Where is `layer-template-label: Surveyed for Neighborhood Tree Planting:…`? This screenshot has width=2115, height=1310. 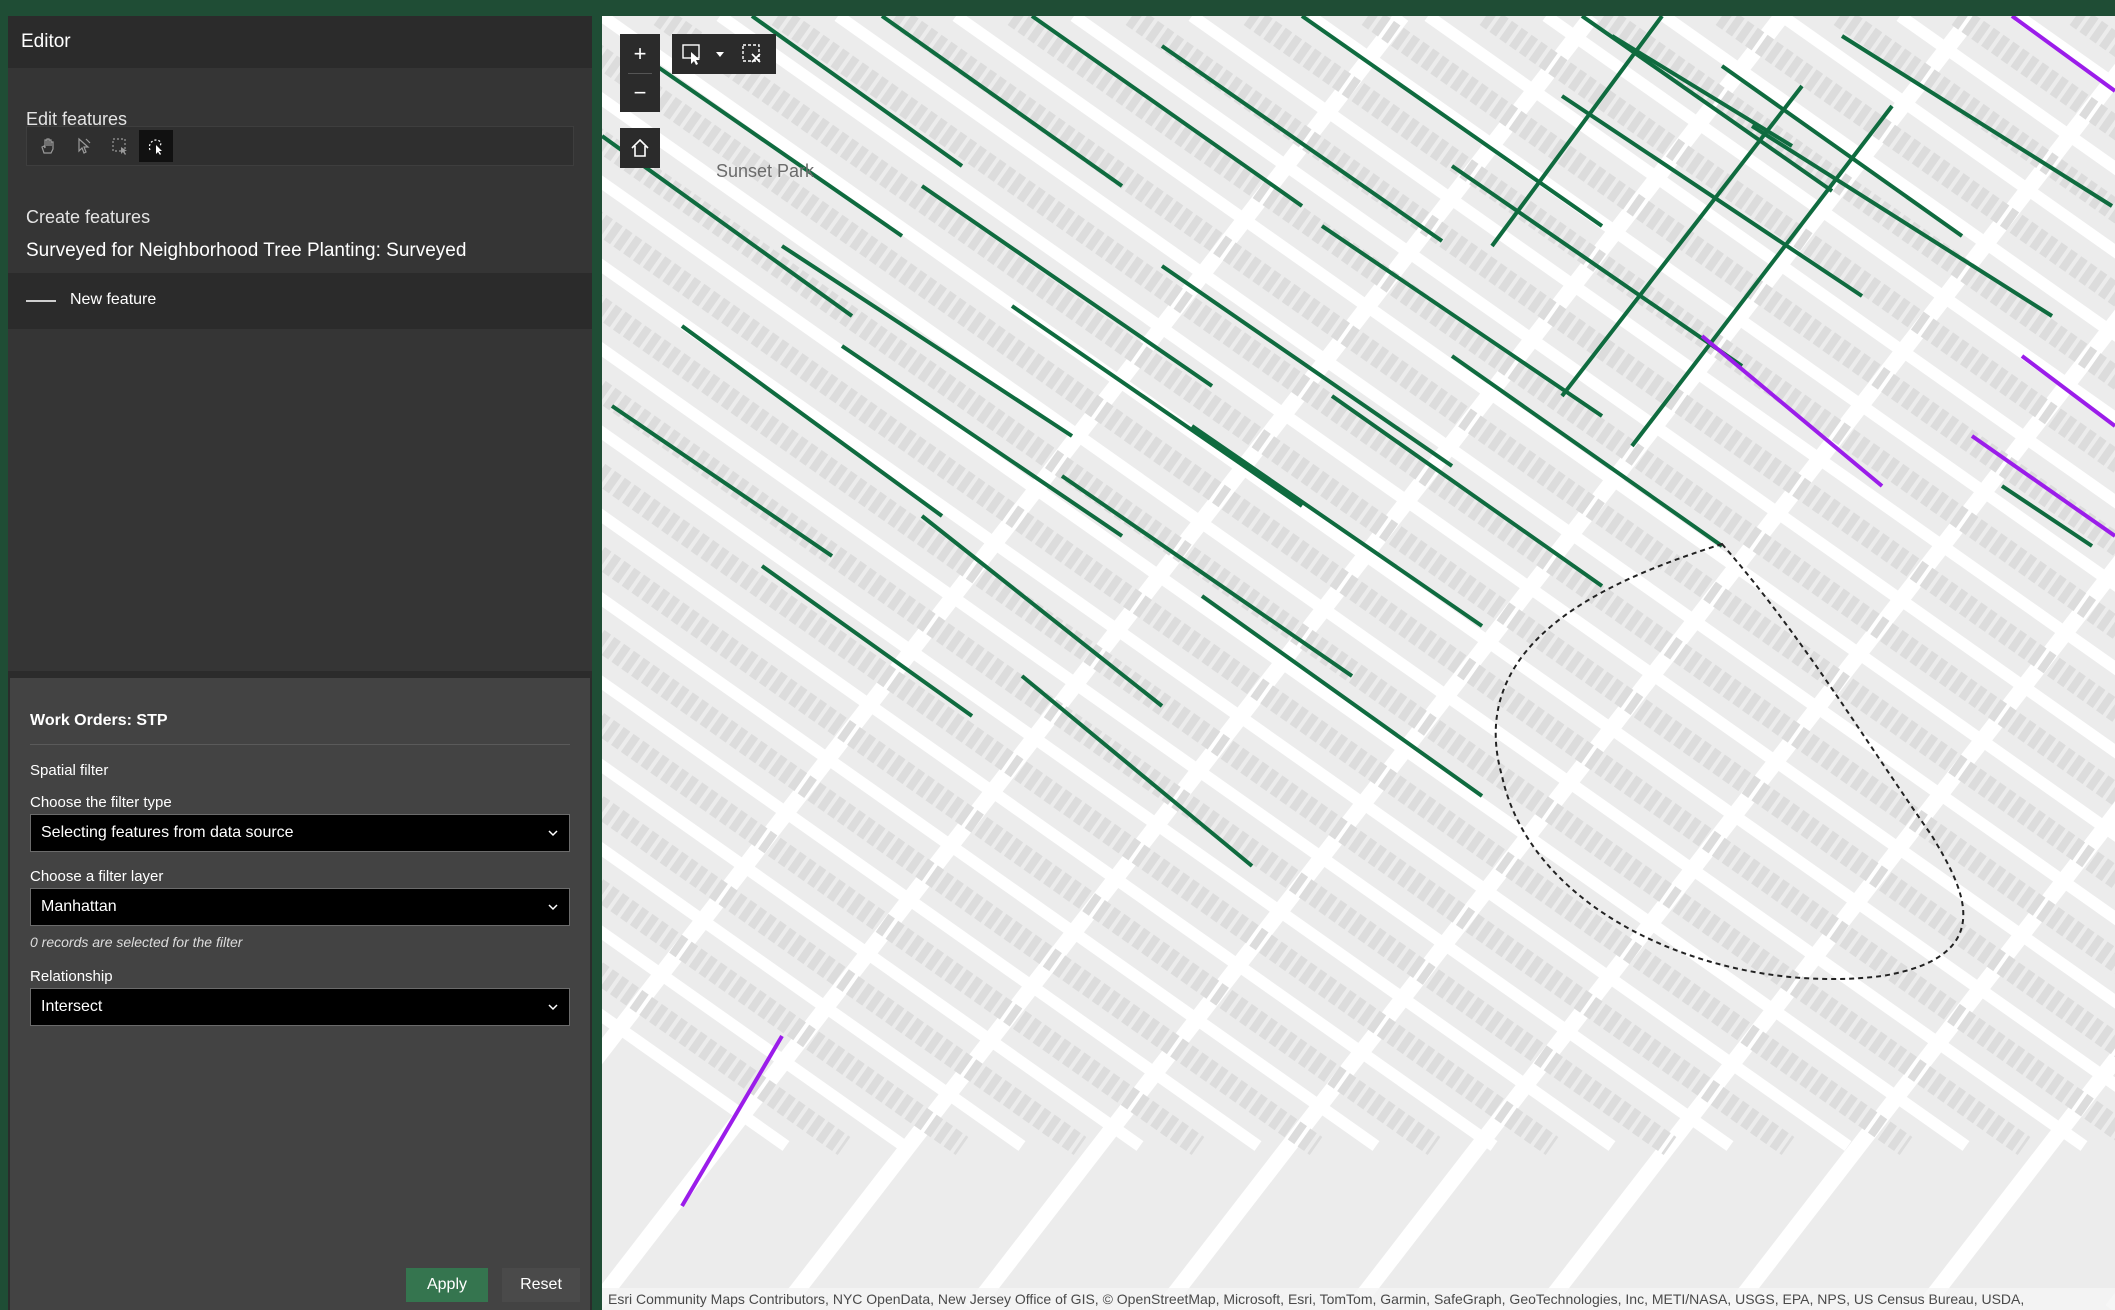 layer-template-label: Surveyed for Neighborhood Tree Planting:… is located at coordinates (246, 250).